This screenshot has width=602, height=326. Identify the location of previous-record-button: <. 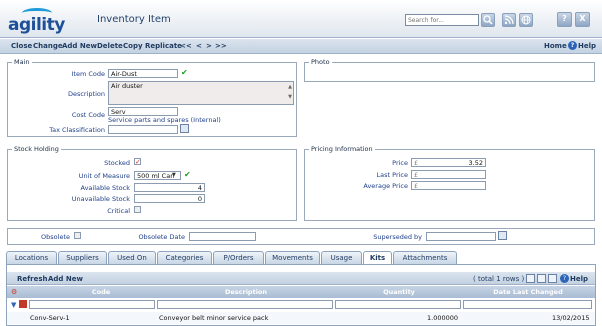
(199, 46).